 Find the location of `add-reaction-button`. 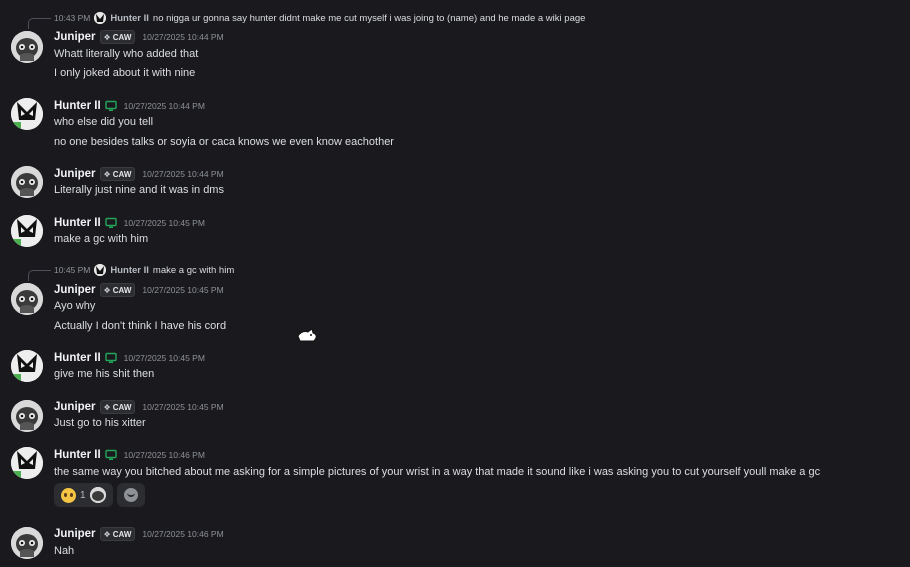

add-reaction-button is located at coordinates (130, 495).